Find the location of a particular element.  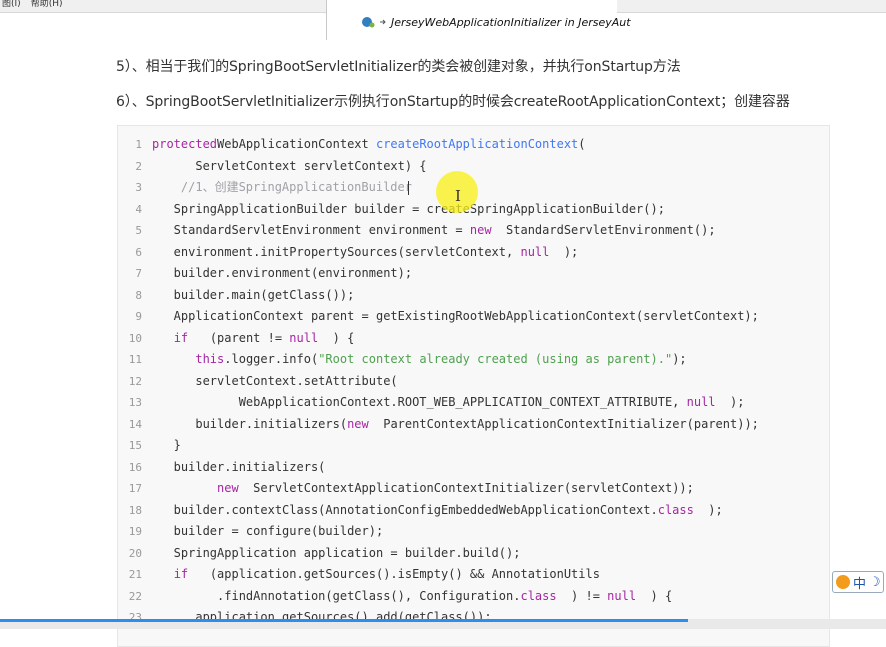

code-text: if (parent != null ) { is located at coordinates (253, 339).